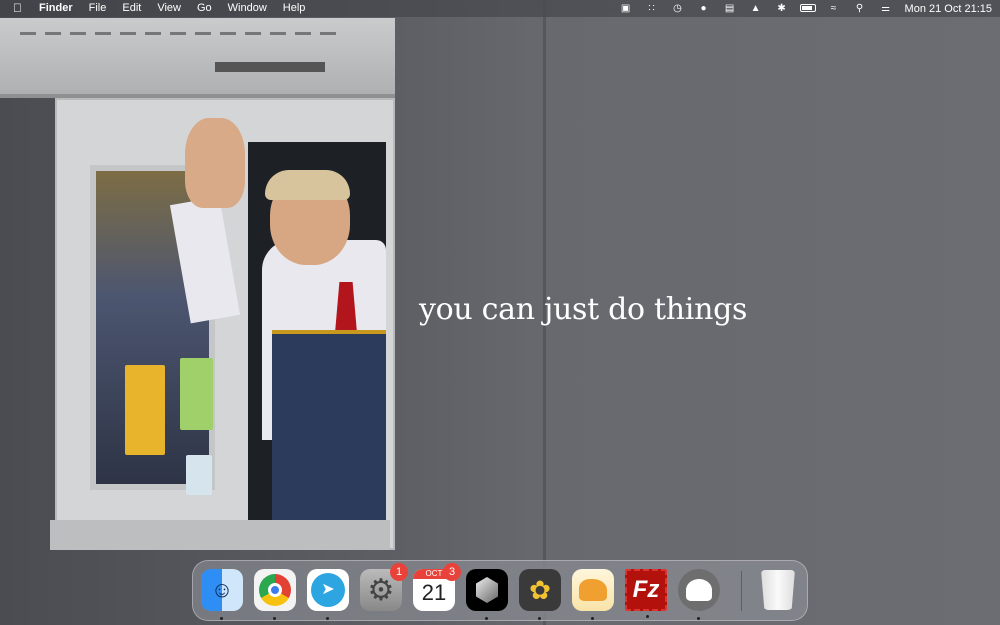 The image size is (1000, 625). Describe the element at coordinates (98, 8) in the screenshot. I see `menu-file: File` at that location.